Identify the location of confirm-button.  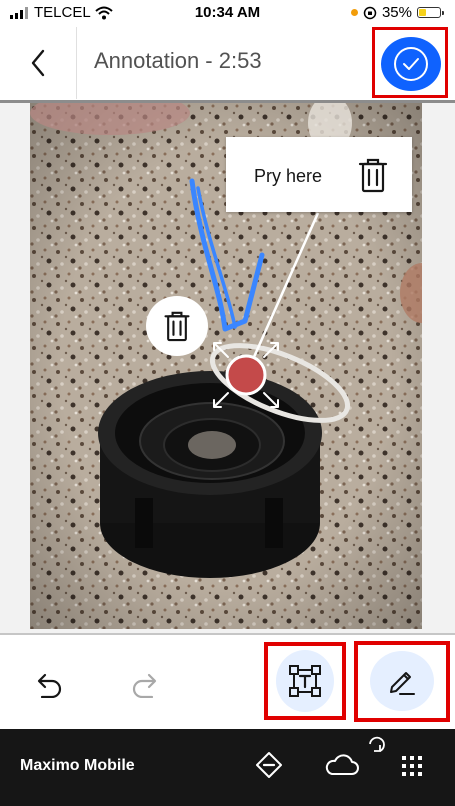
(411, 64).